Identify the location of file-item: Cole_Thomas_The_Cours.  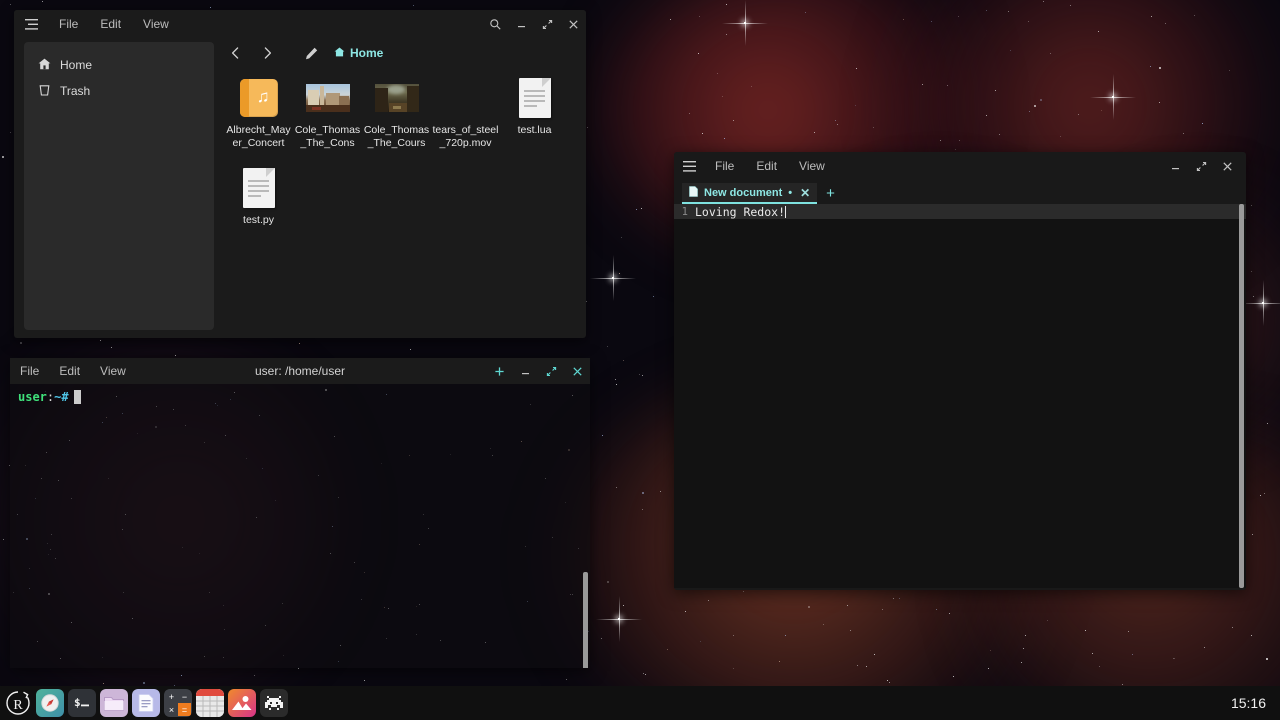
(396, 113).